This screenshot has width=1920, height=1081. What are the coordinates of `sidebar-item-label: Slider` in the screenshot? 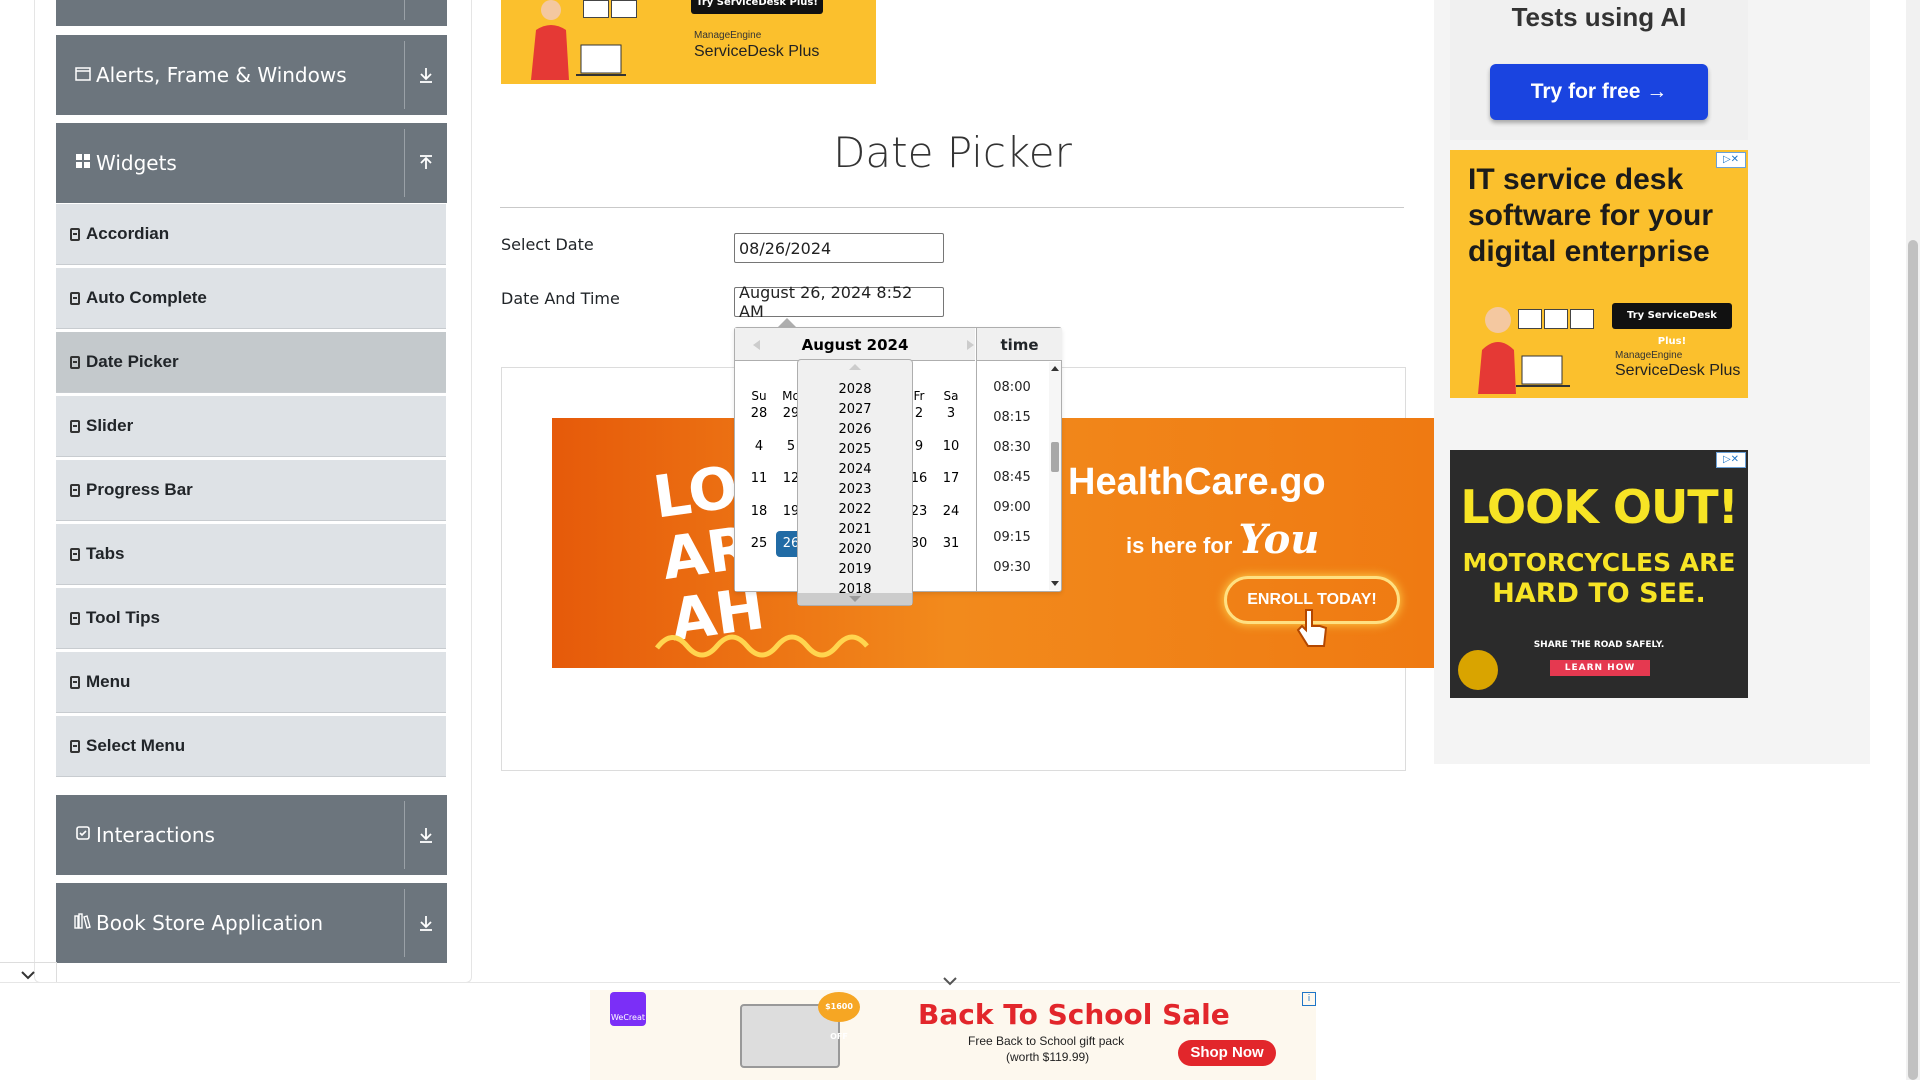 It's located at (110, 425).